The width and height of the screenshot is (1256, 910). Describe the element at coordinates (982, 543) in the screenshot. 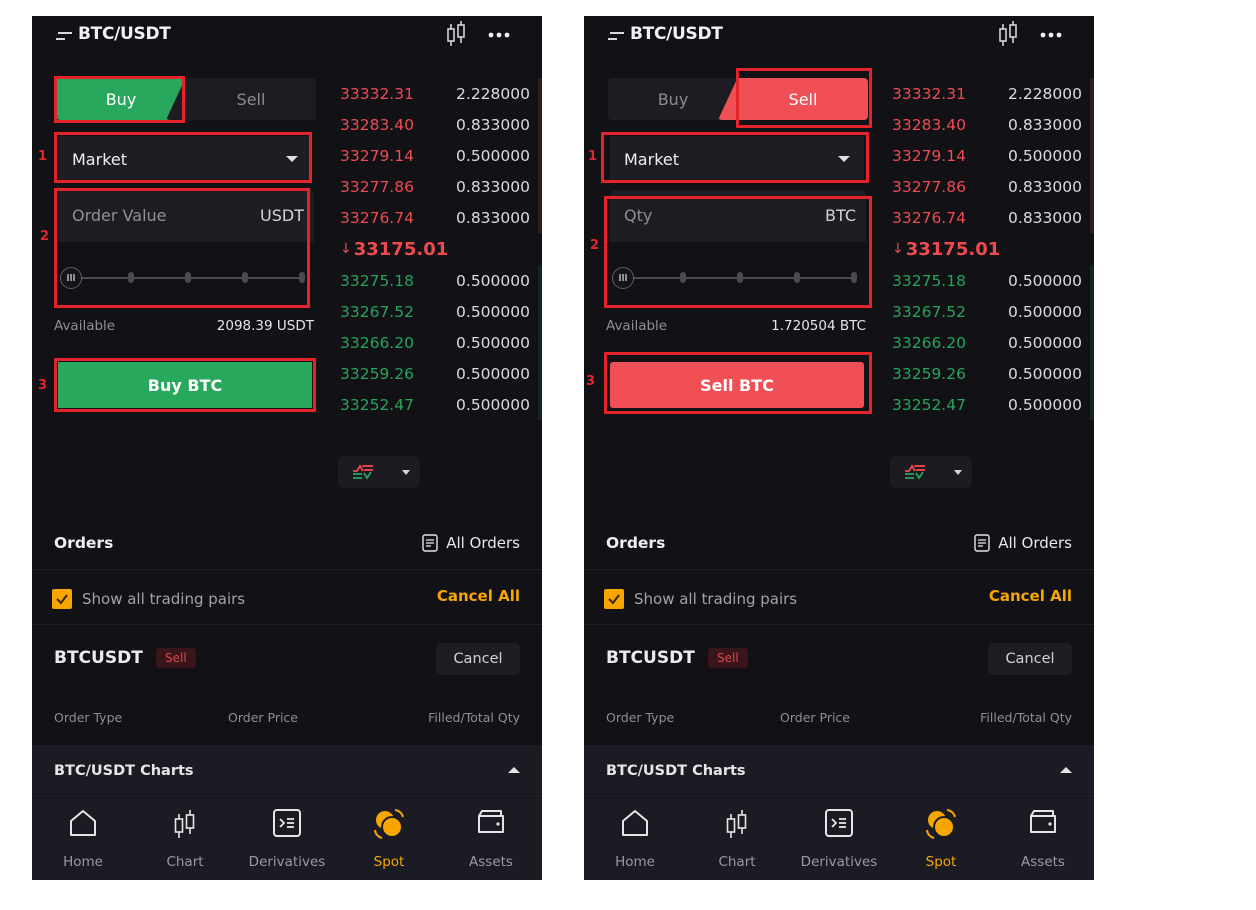

I see `document-icon` at that location.